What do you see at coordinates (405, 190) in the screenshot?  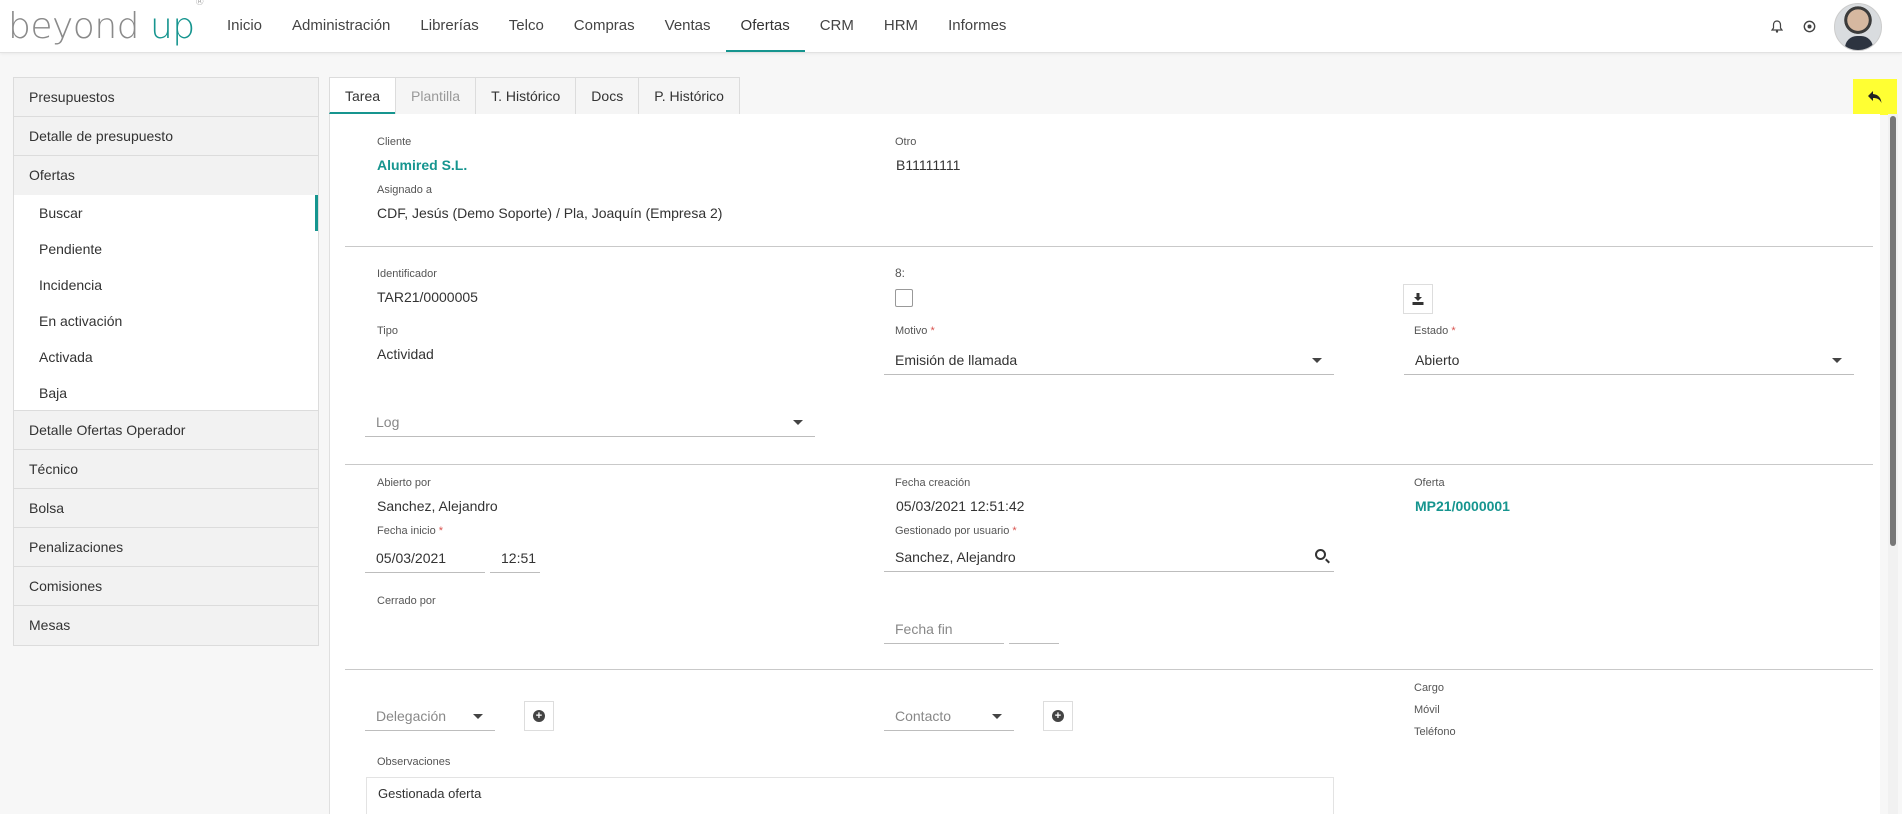 I see `asignado-label: Asignado a` at bounding box center [405, 190].